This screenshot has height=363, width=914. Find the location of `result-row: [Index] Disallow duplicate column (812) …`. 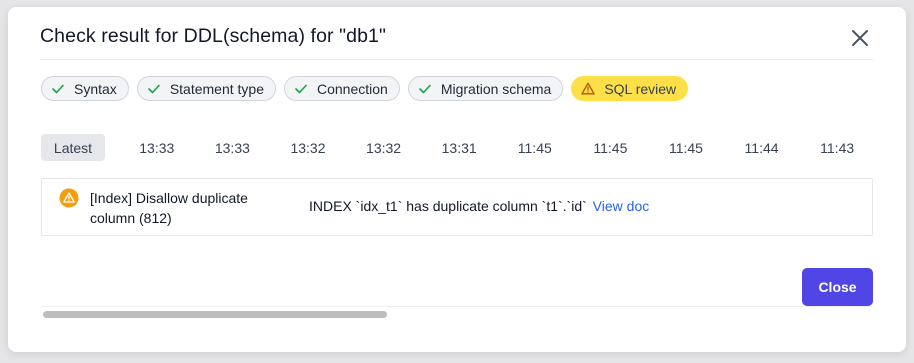

result-row: [Index] Disallow duplicate column (812) … is located at coordinates (457, 207).